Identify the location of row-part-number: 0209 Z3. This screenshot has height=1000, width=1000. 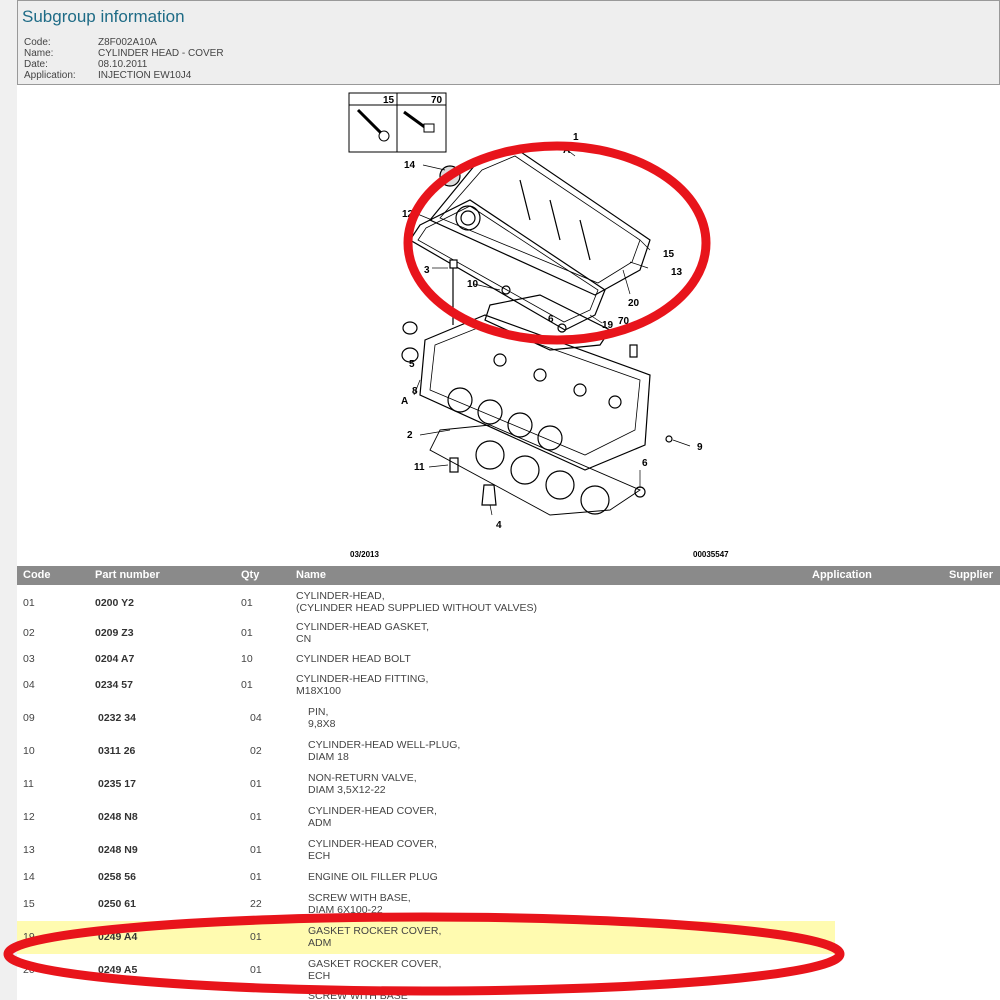
(114, 633).